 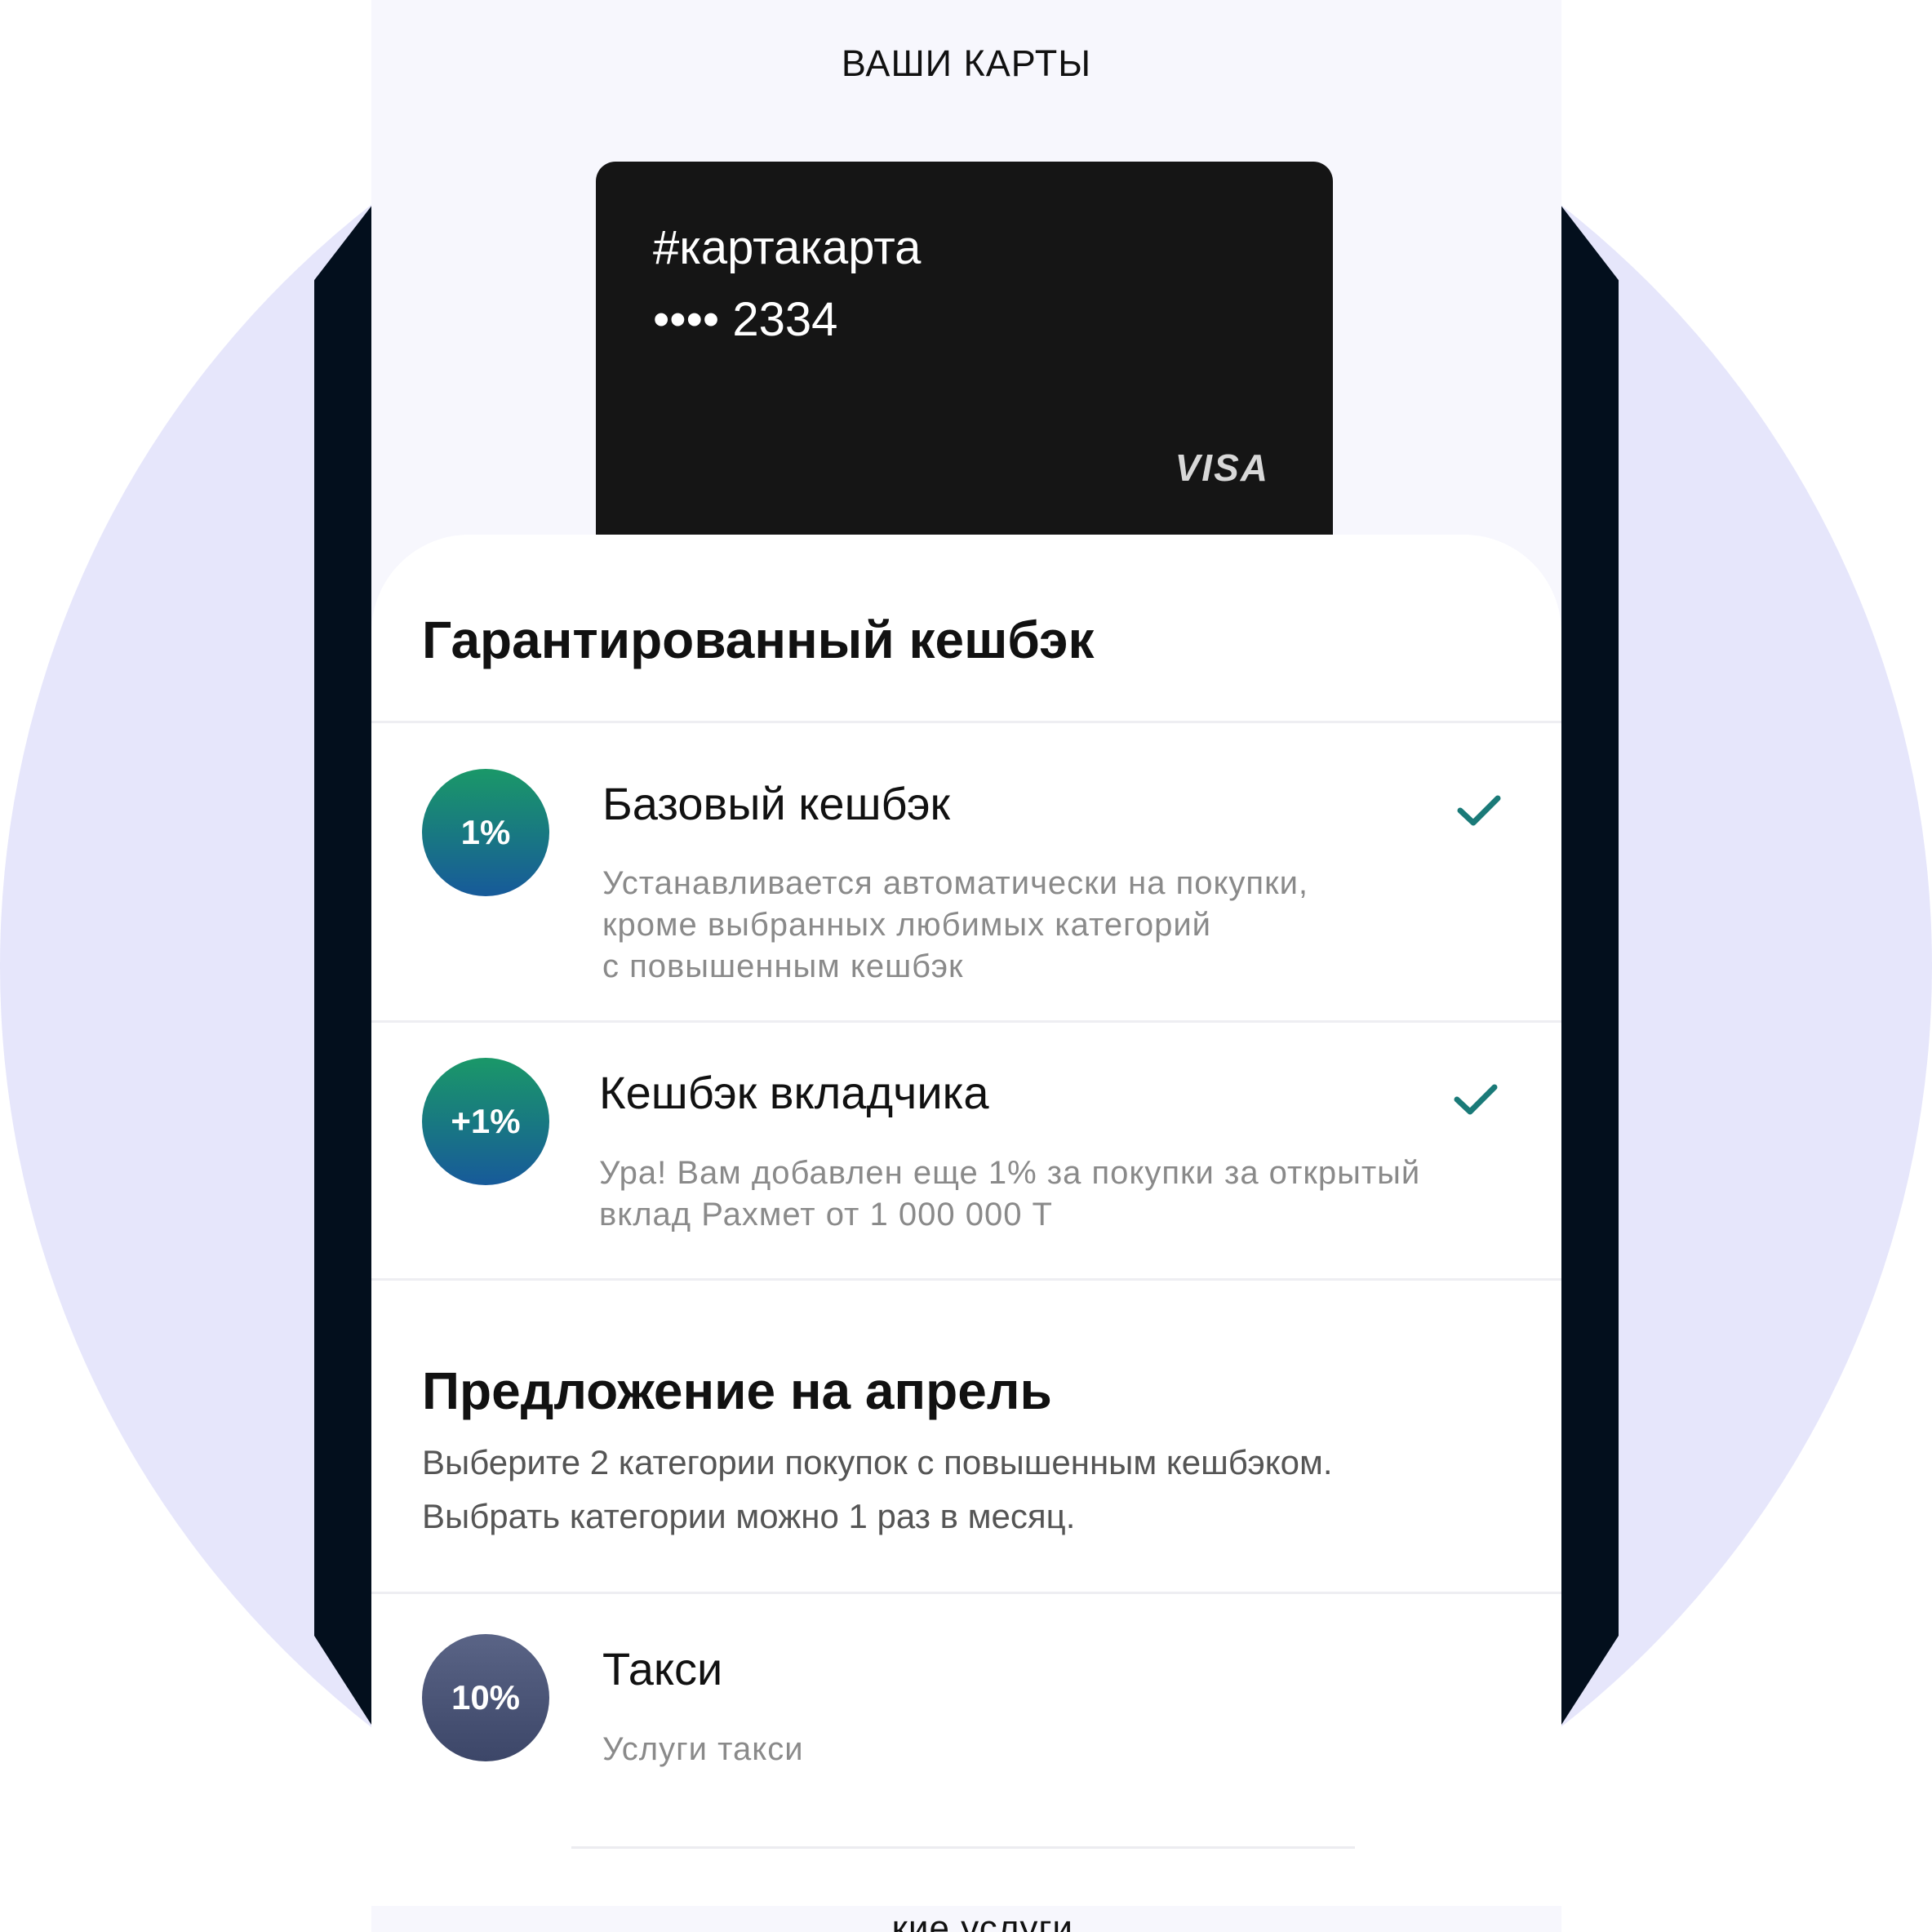 What do you see at coordinates (787, 247) in the screenshot?
I see `card-name: #картакарта` at bounding box center [787, 247].